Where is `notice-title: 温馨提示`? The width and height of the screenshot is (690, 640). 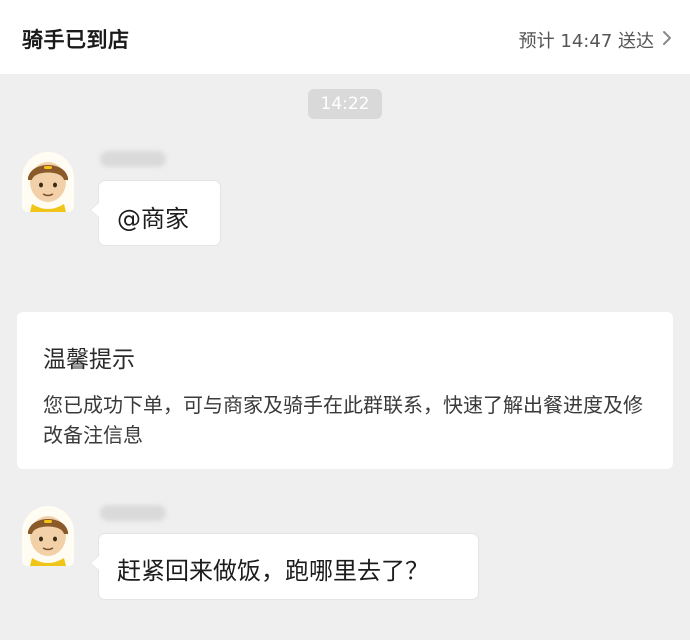 notice-title: 温馨提示 is located at coordinates (89, 360).